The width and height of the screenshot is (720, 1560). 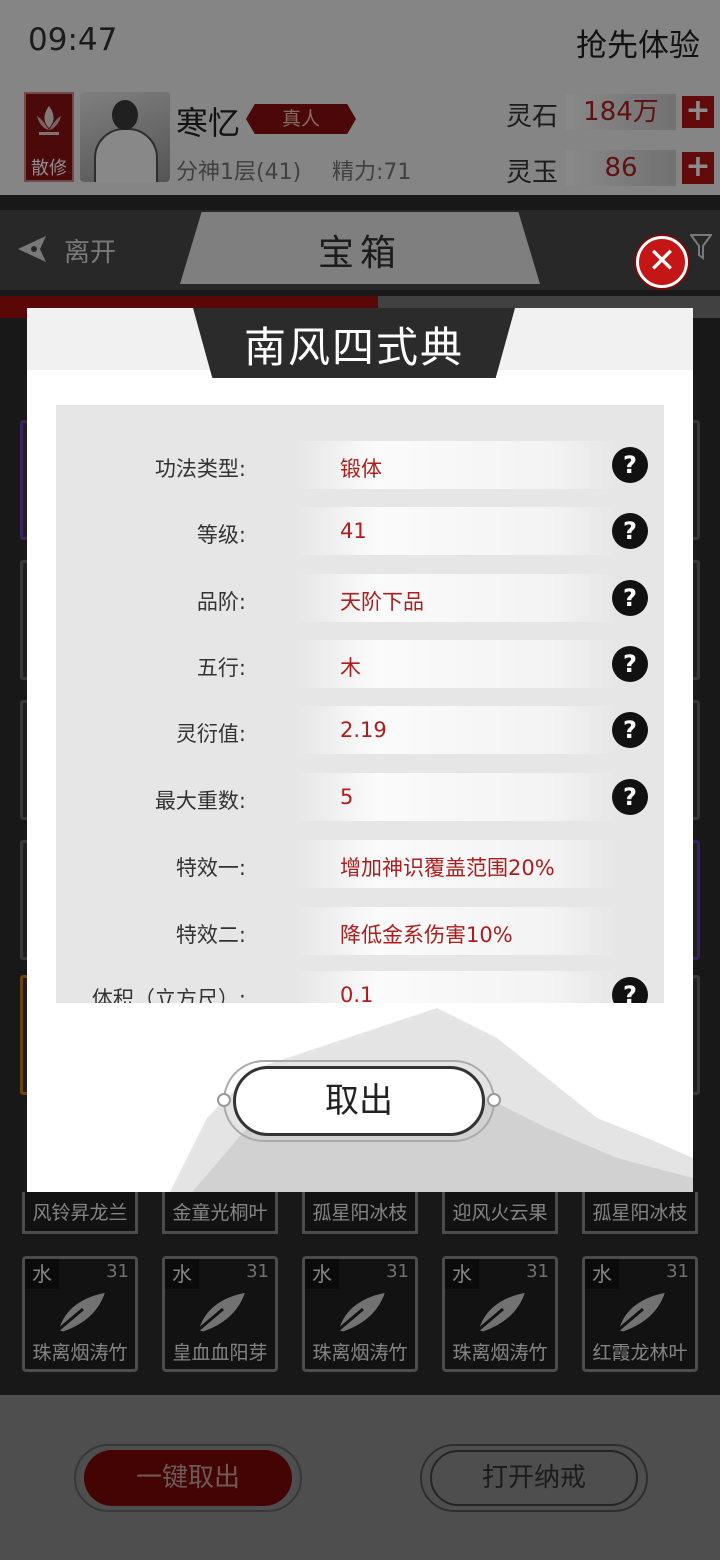 What do you see at coordinates (447, 868) in the screenshot?
I see `attribute-value: 增加神识覆盖范围20%` at bounding box center [447, 868].